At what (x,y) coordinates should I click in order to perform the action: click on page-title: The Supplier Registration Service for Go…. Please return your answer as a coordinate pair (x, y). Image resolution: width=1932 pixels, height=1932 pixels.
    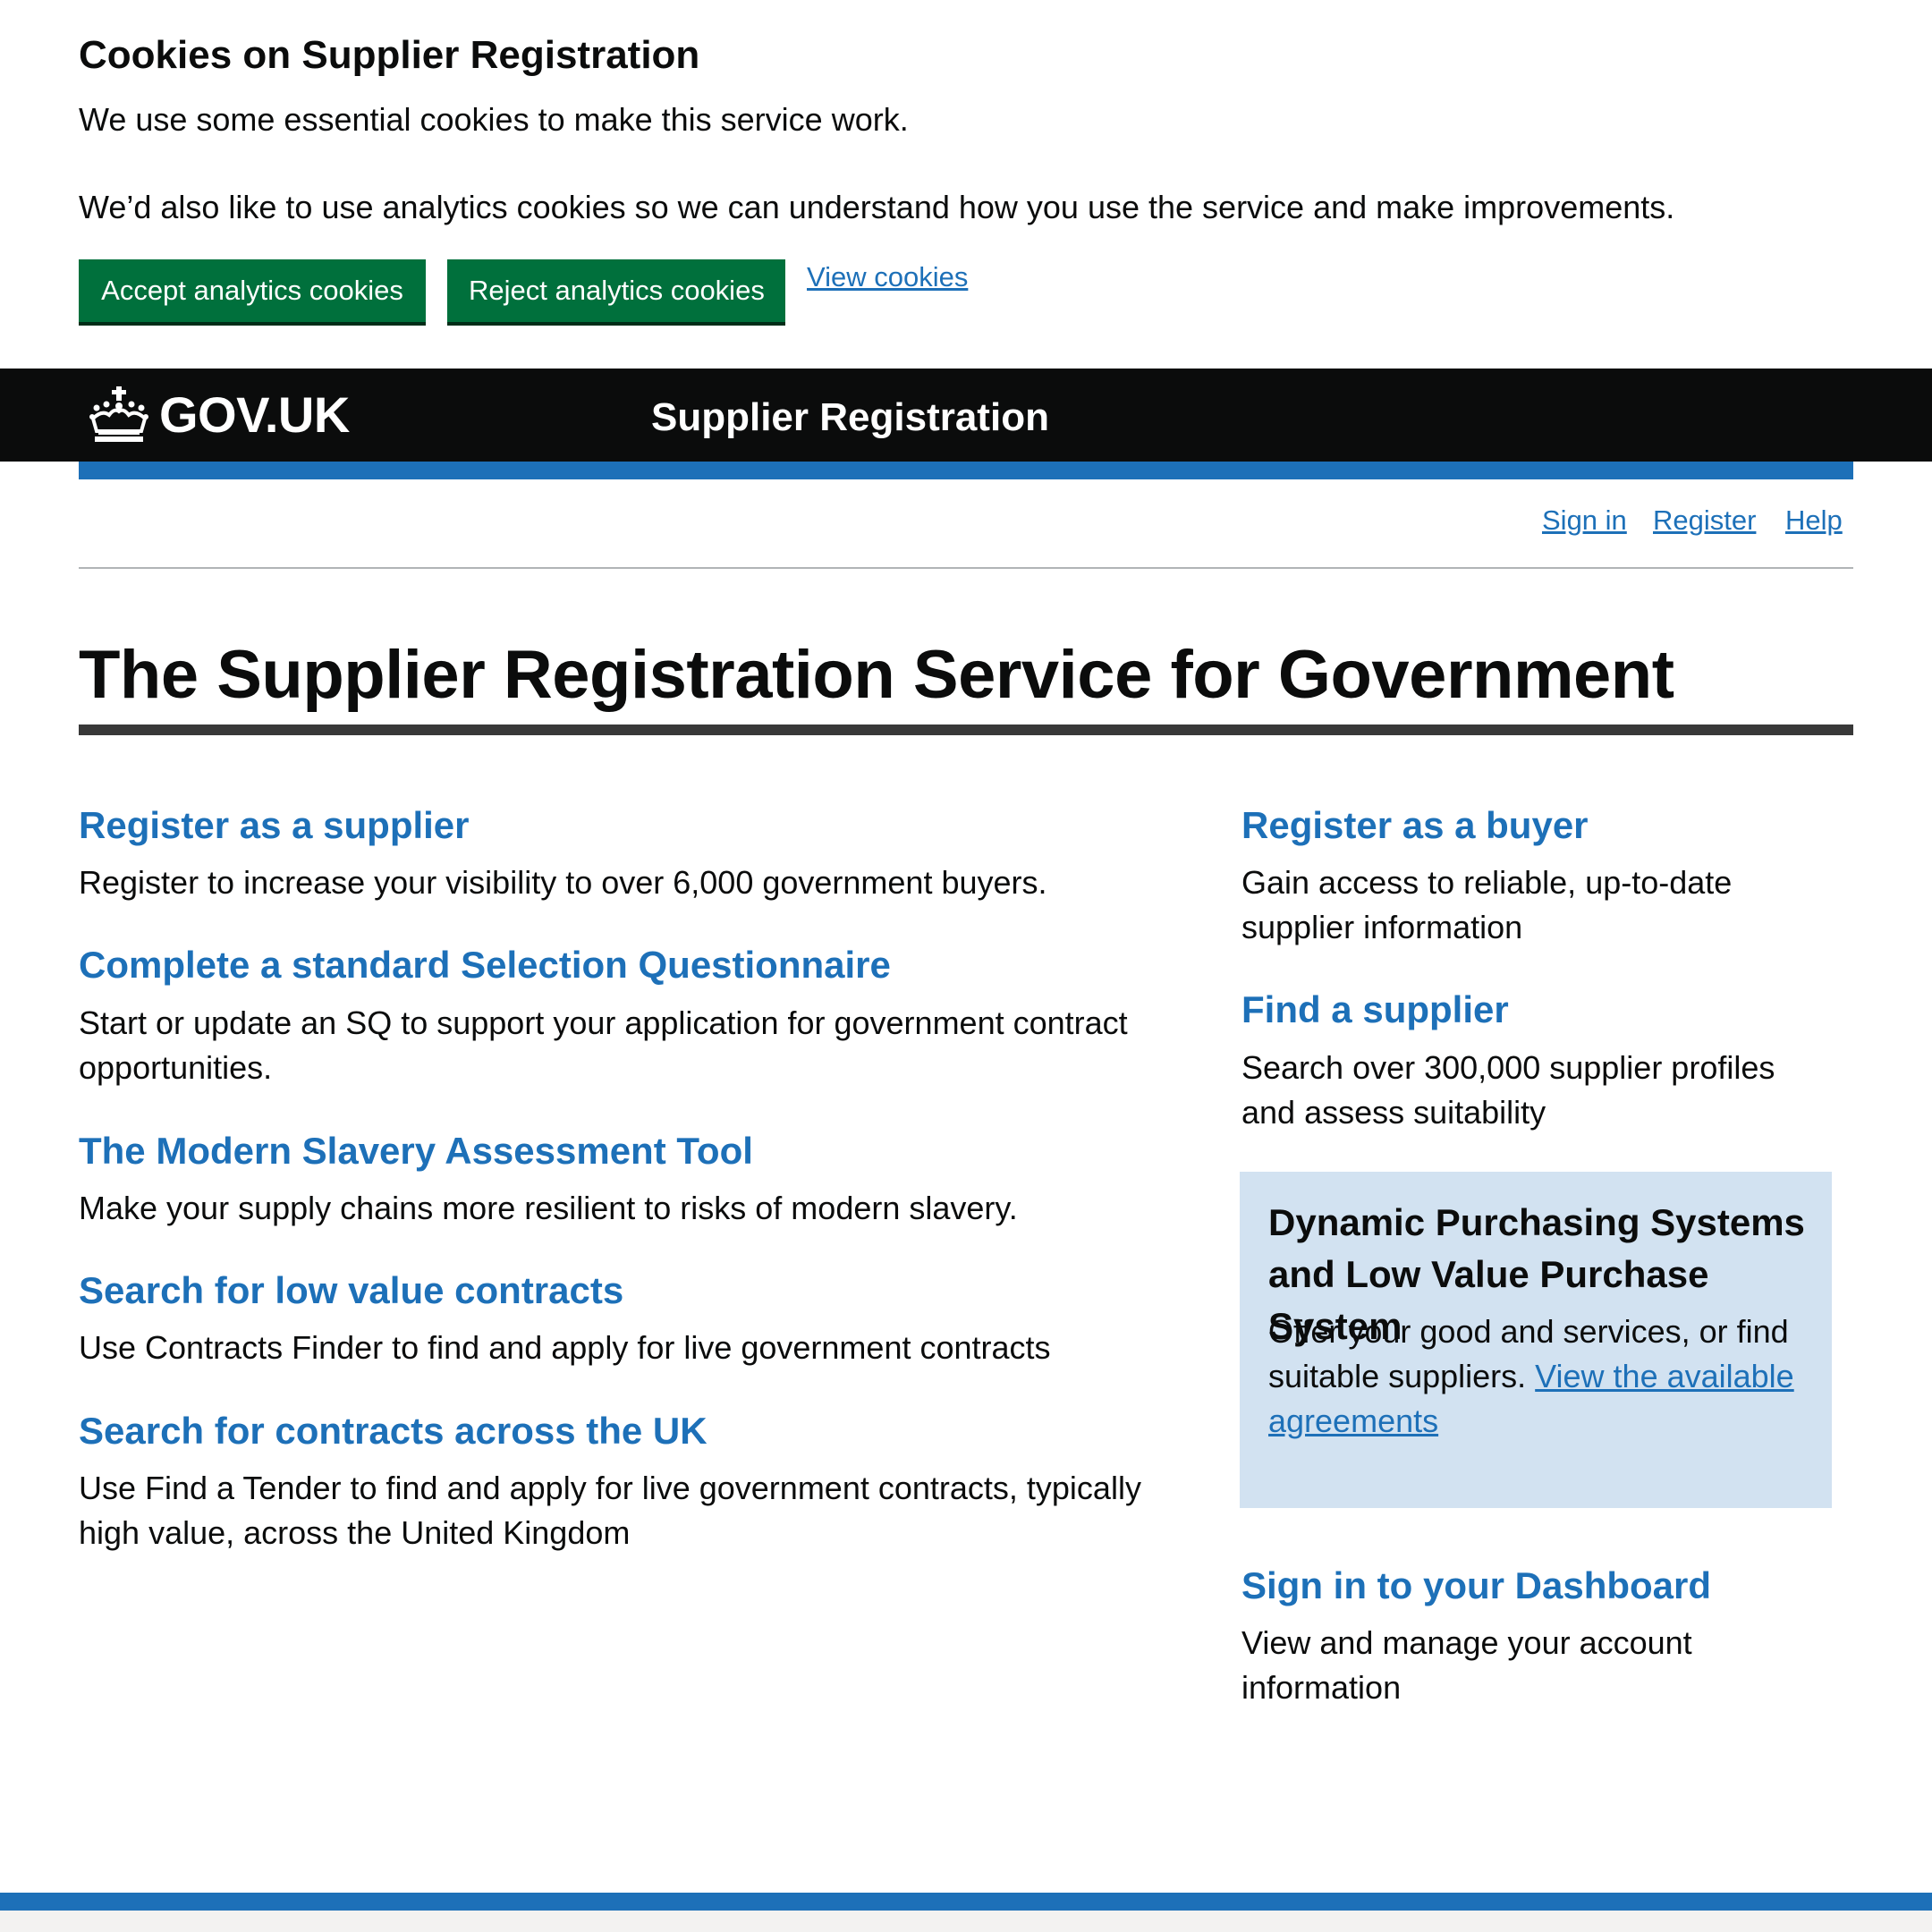
    Looking at the image, I should click on (876, 675).